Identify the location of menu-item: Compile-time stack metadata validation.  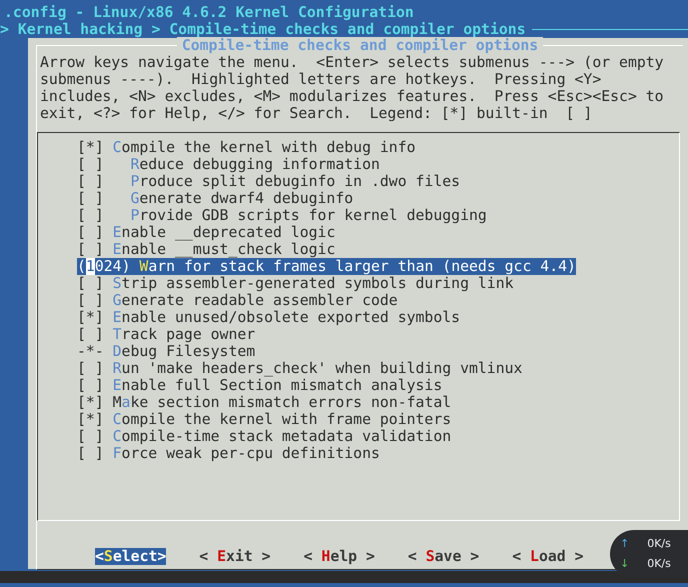
(282, 436).